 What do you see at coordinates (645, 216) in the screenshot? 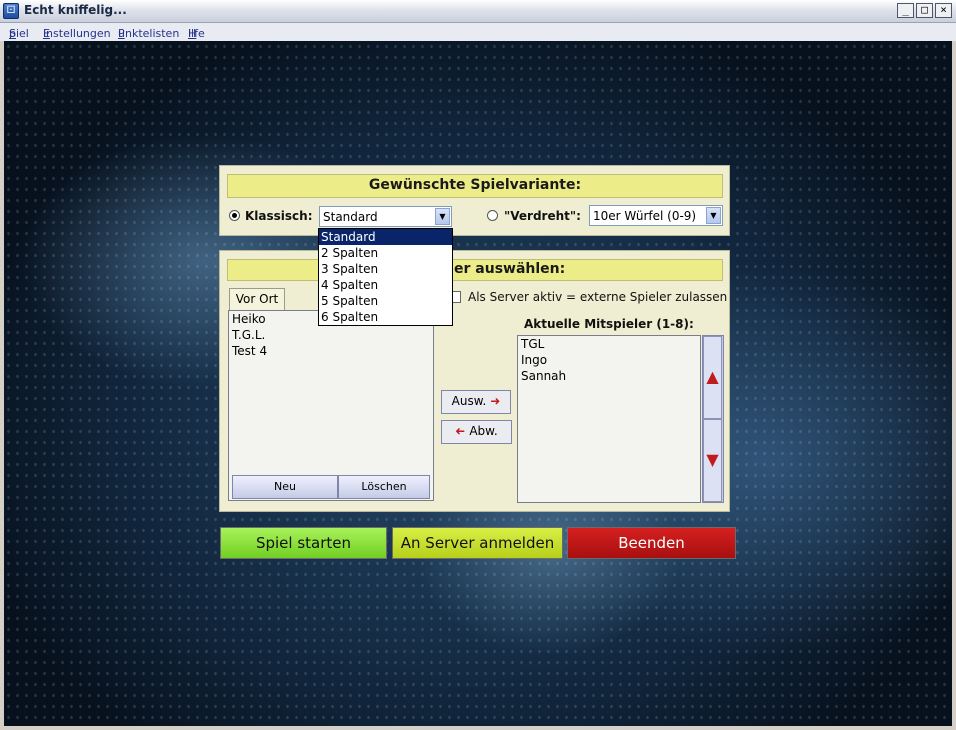
I see `verdreht-select-value: 10er Würfel (0-9)` at bounding box center [645, 216].